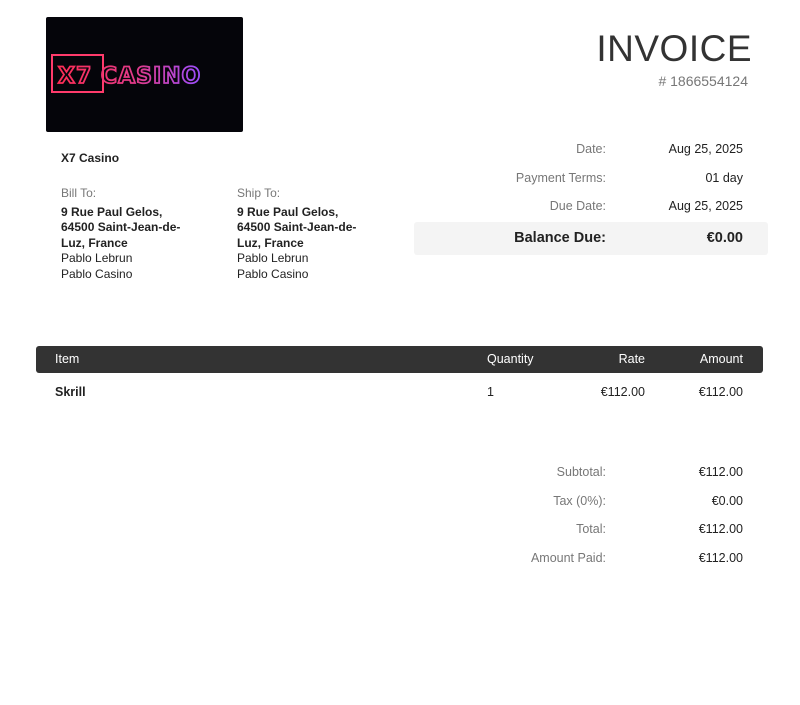  Describe the element at coordinates (94, 242) in the screenshot. I see `bill-to-address-line: Luz, France` at that location.